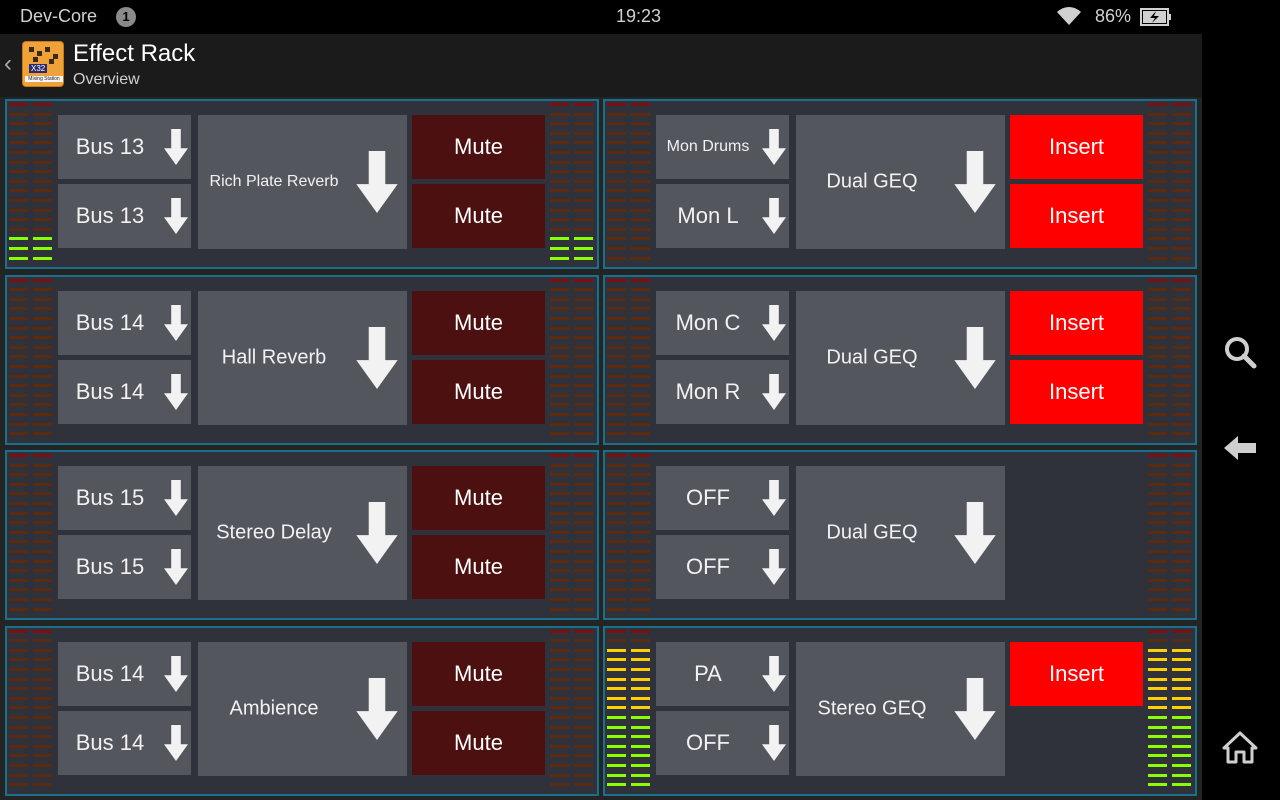 This screenshot has width=1280, height=800. What do you see at coordinates (43, 64) in the screenshot?
I see `app-logo: X32 Mixing Station` at bounding box center [43, 64].